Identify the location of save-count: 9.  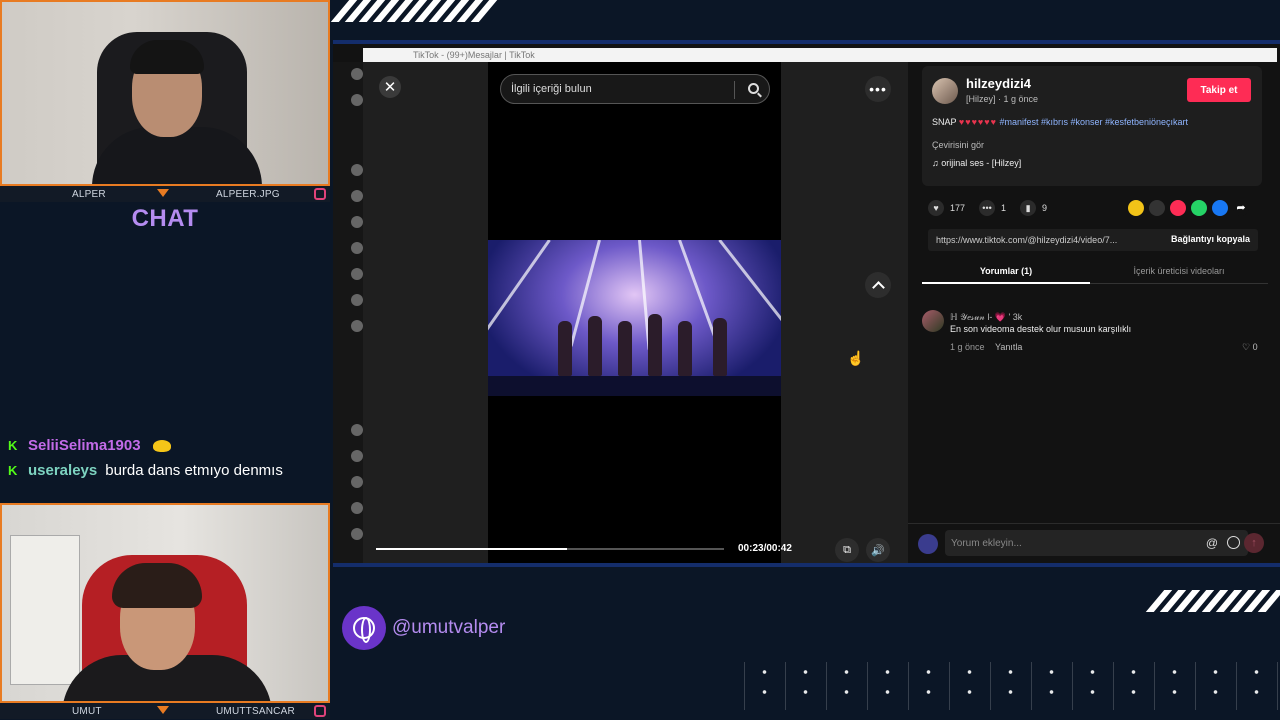
(1045, 208).